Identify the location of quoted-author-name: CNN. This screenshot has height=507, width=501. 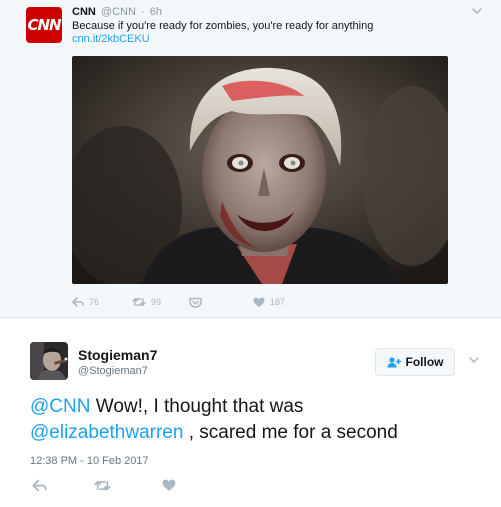
(84, 12).